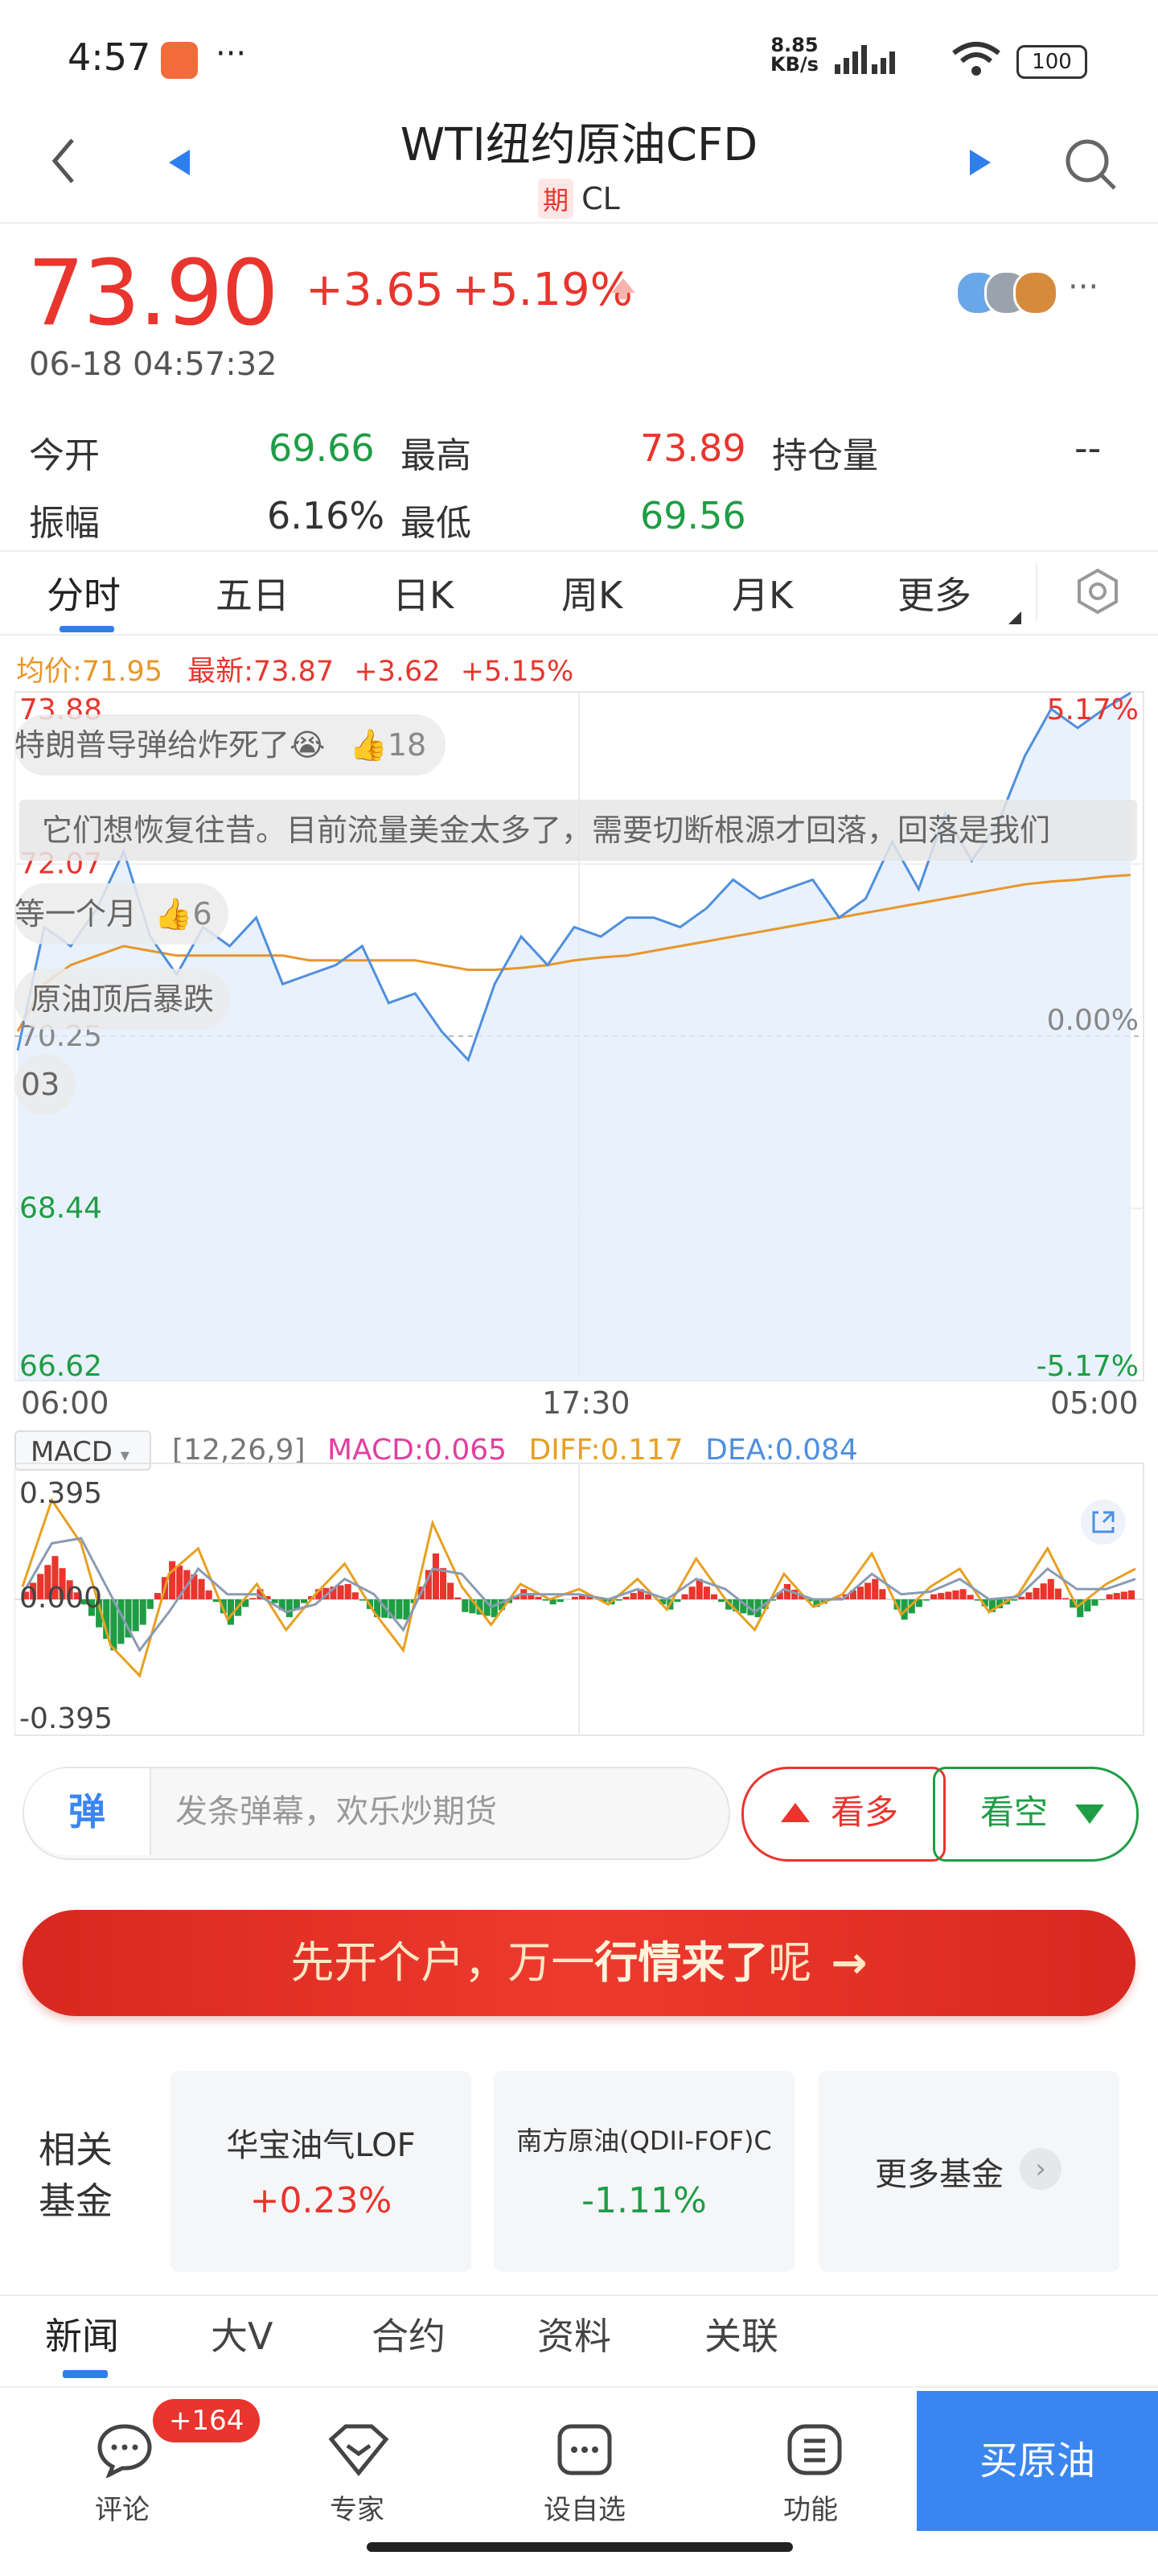 This screenshot has width=1158, height=2576. What do you see at coordinates (423, 592) in the screenshot?
I see `tab-daily-k: 日K` at bounding box center [423, 592].